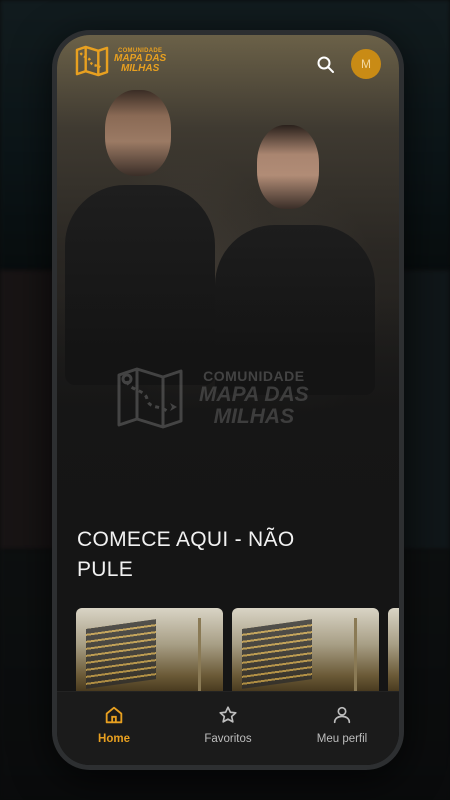  What do you see at coordinates (254, 394) in the screenshot?
I see `hero-brand-line1: MAPA DAS` at bounding box center [254, 394].